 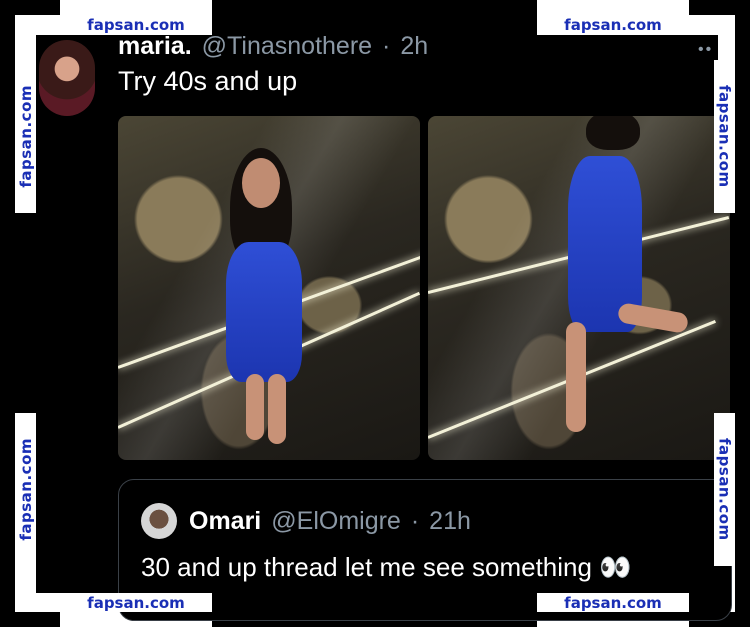 What do you see at coordinates (67, 78) in the screenshot?
I see `author-avatar` at bounding box center [67, 78].